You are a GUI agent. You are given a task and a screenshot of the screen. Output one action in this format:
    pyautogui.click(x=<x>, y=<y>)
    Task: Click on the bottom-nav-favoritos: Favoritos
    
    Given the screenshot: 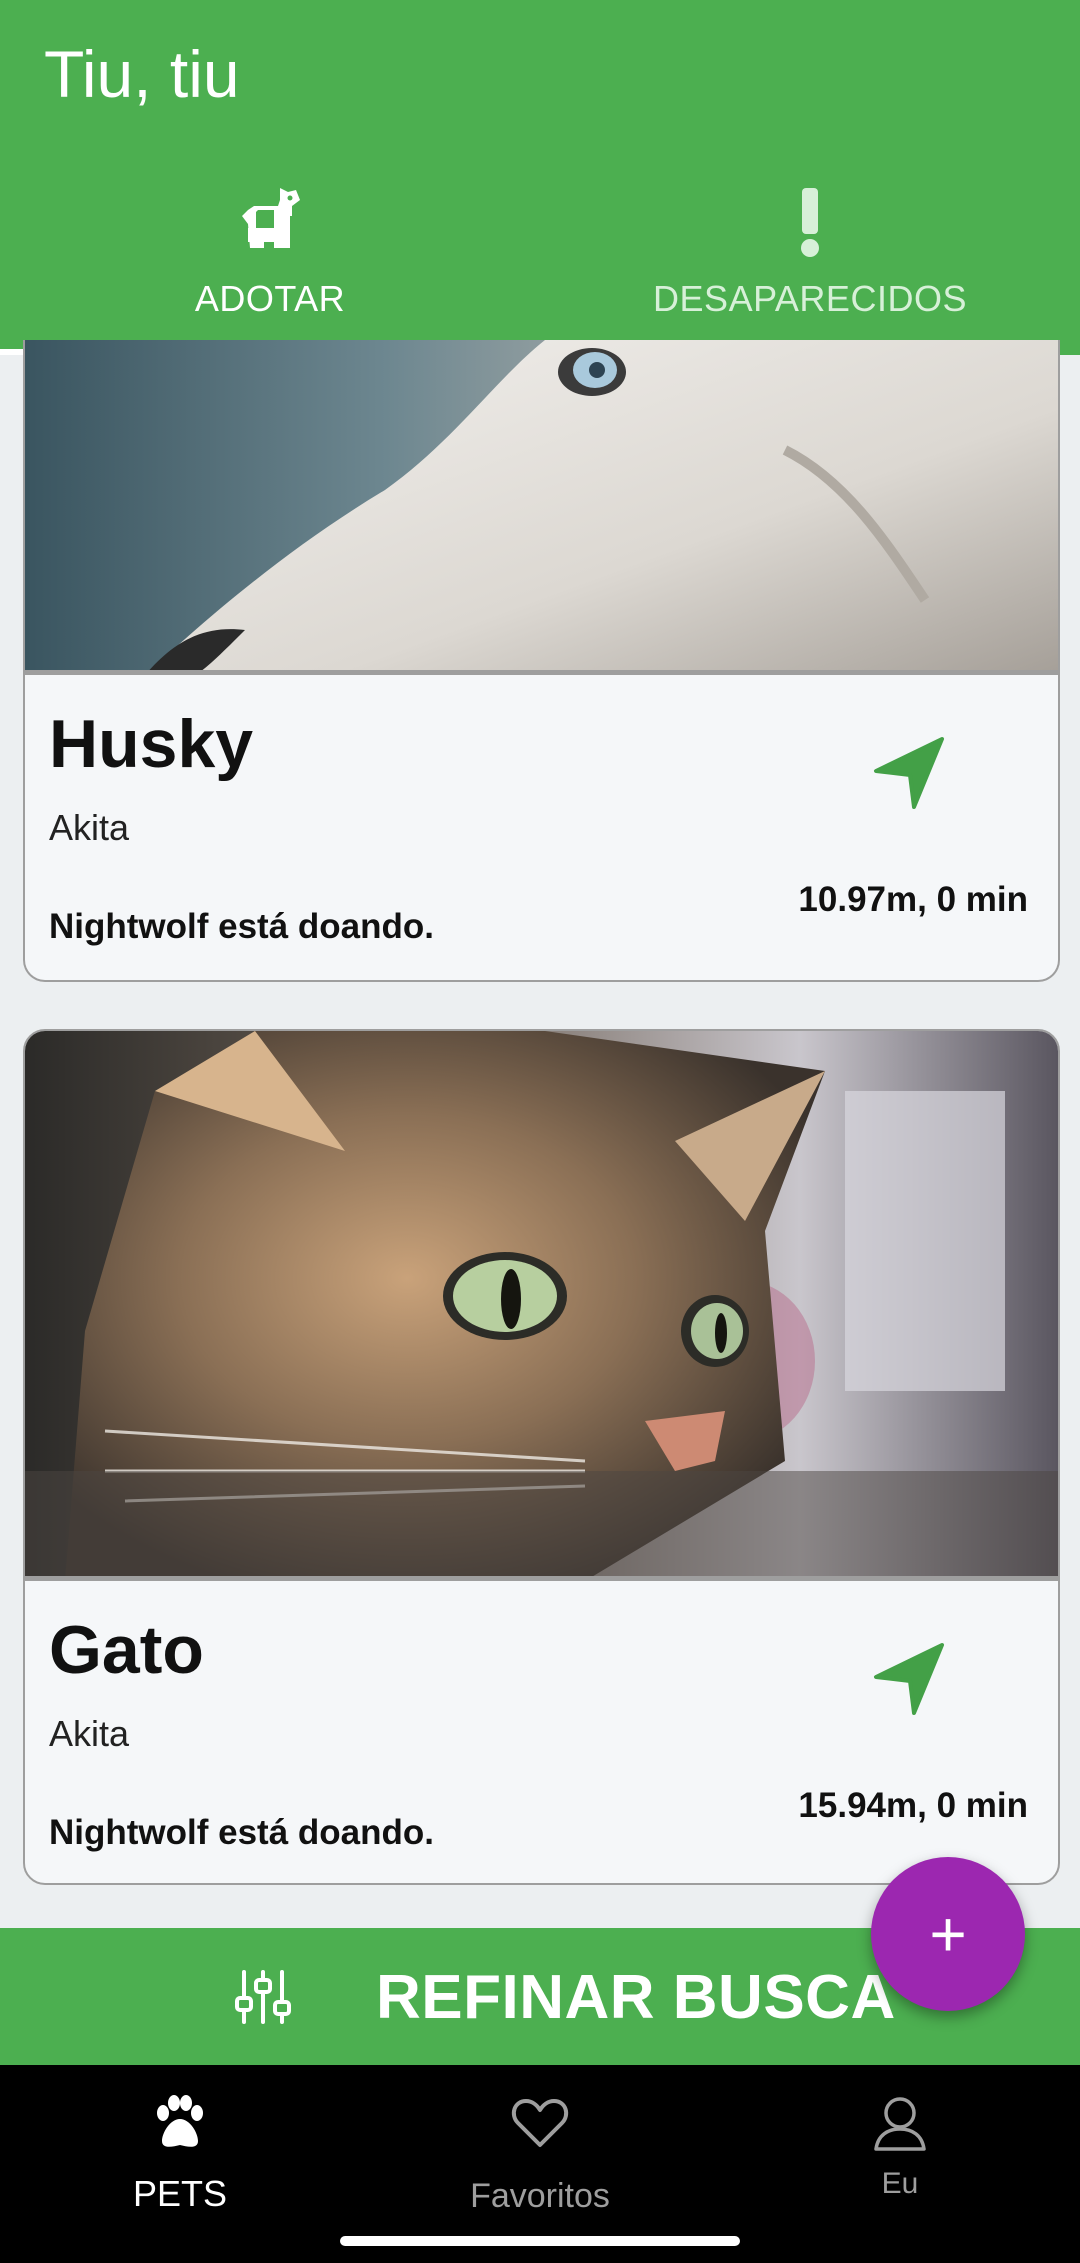 What is the action you would take?
    pyautogui.click(x=540, y=2164)
    